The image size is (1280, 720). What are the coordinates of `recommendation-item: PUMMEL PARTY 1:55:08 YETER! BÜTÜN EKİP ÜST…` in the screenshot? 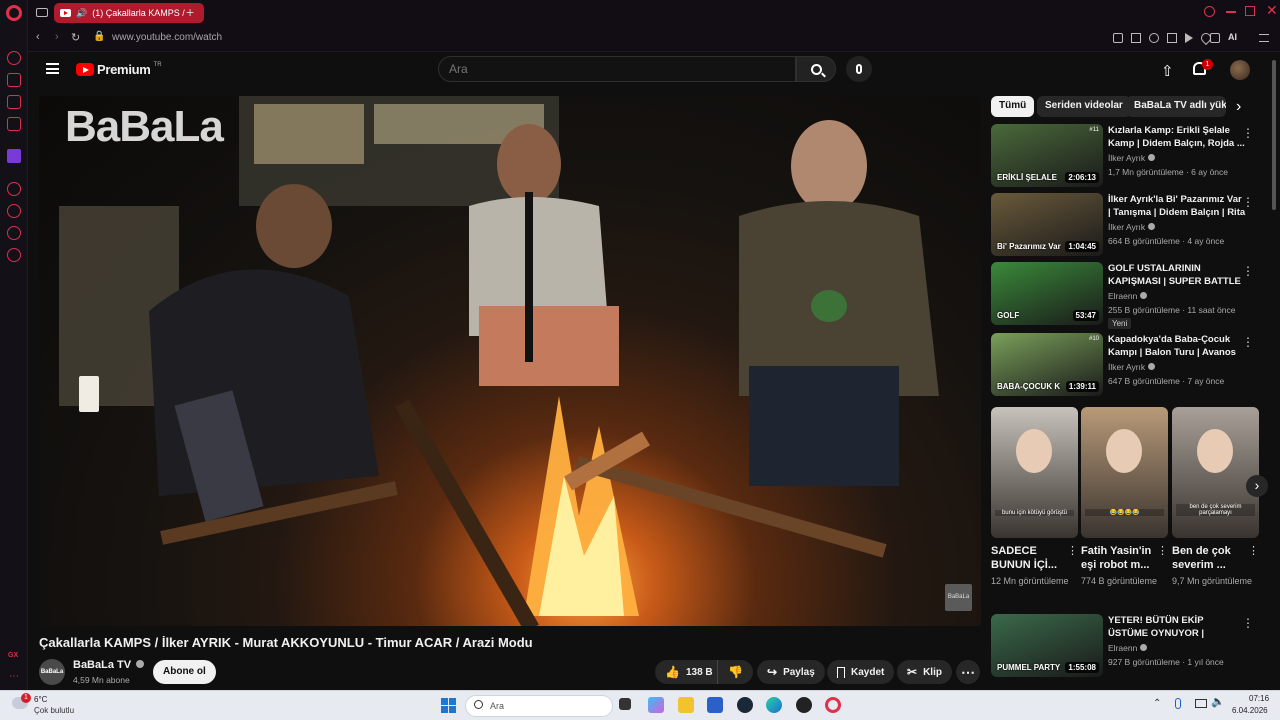 It's located at (1126, 646).